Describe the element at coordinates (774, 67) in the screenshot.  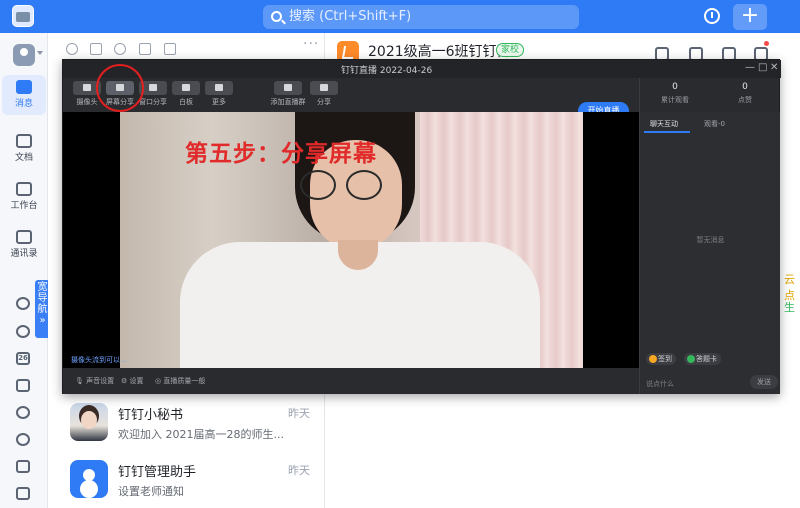
I see `close-icon: ✕` at that location.